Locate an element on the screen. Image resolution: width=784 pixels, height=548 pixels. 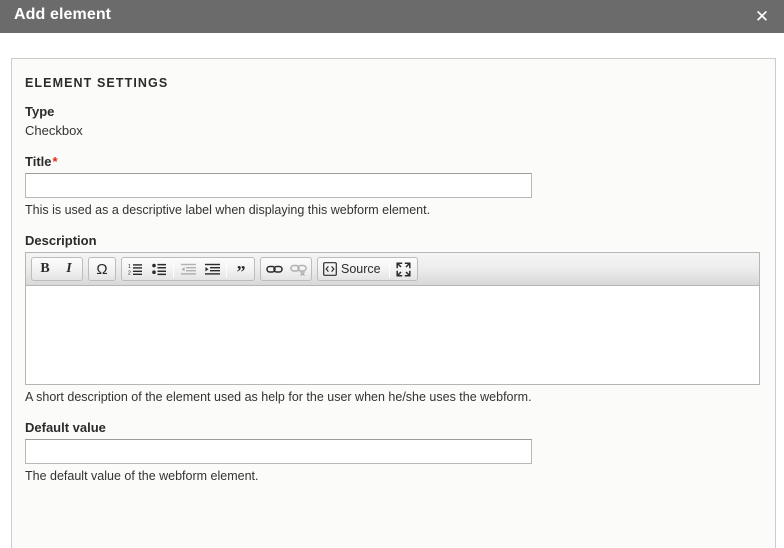
source-button-label: Source is located at coordinates (361, 269).